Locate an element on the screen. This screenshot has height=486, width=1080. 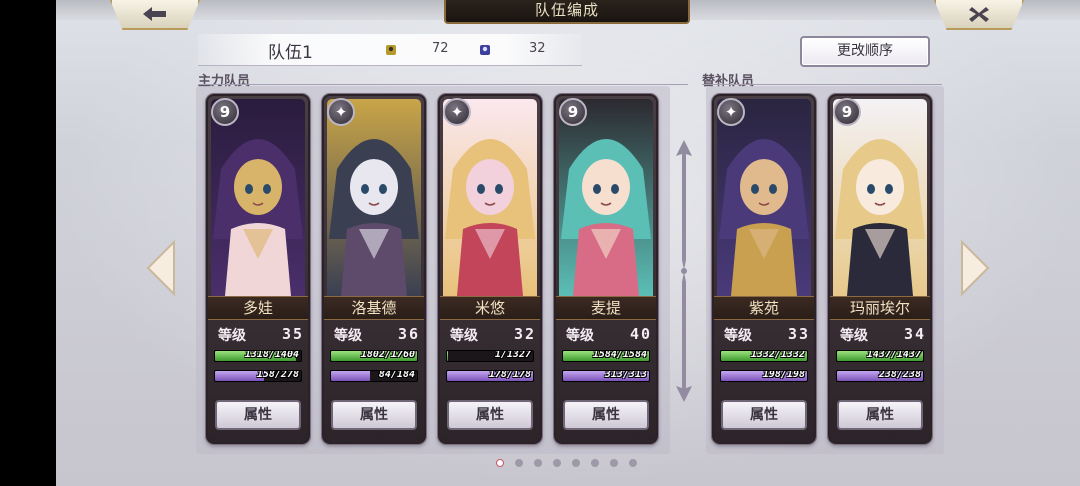
hp-text: 1437/1437 is located at coordinates (893, 355).